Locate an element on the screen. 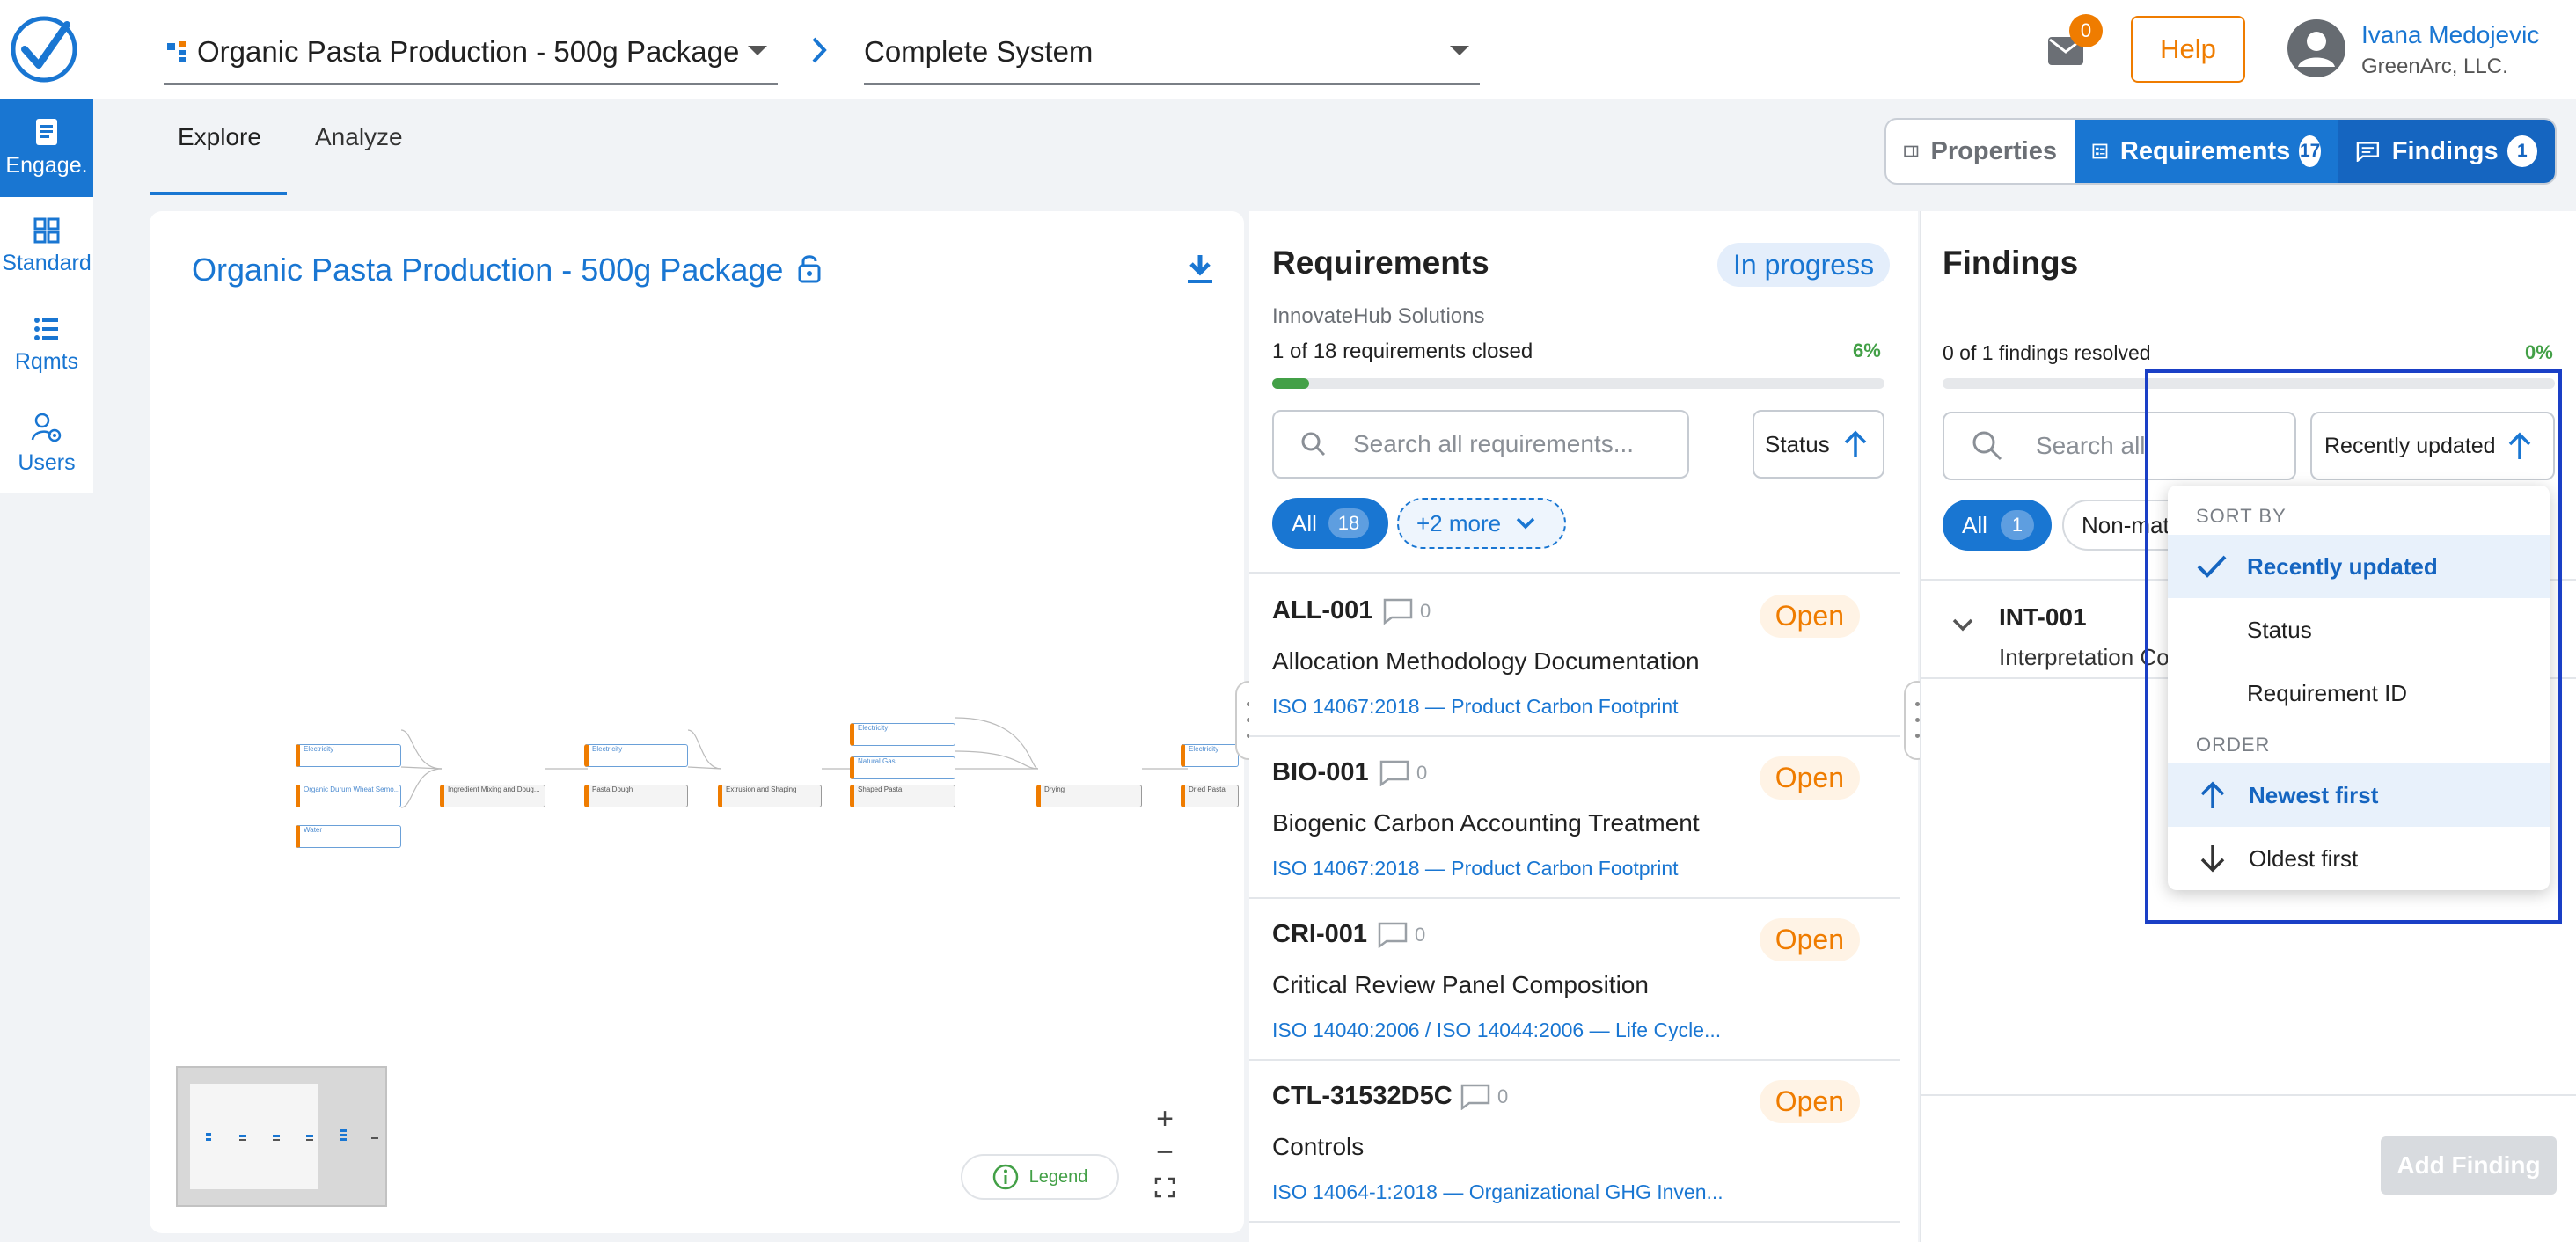  sort-option-label: Requirement ID is located at coordinates (2327, 692).